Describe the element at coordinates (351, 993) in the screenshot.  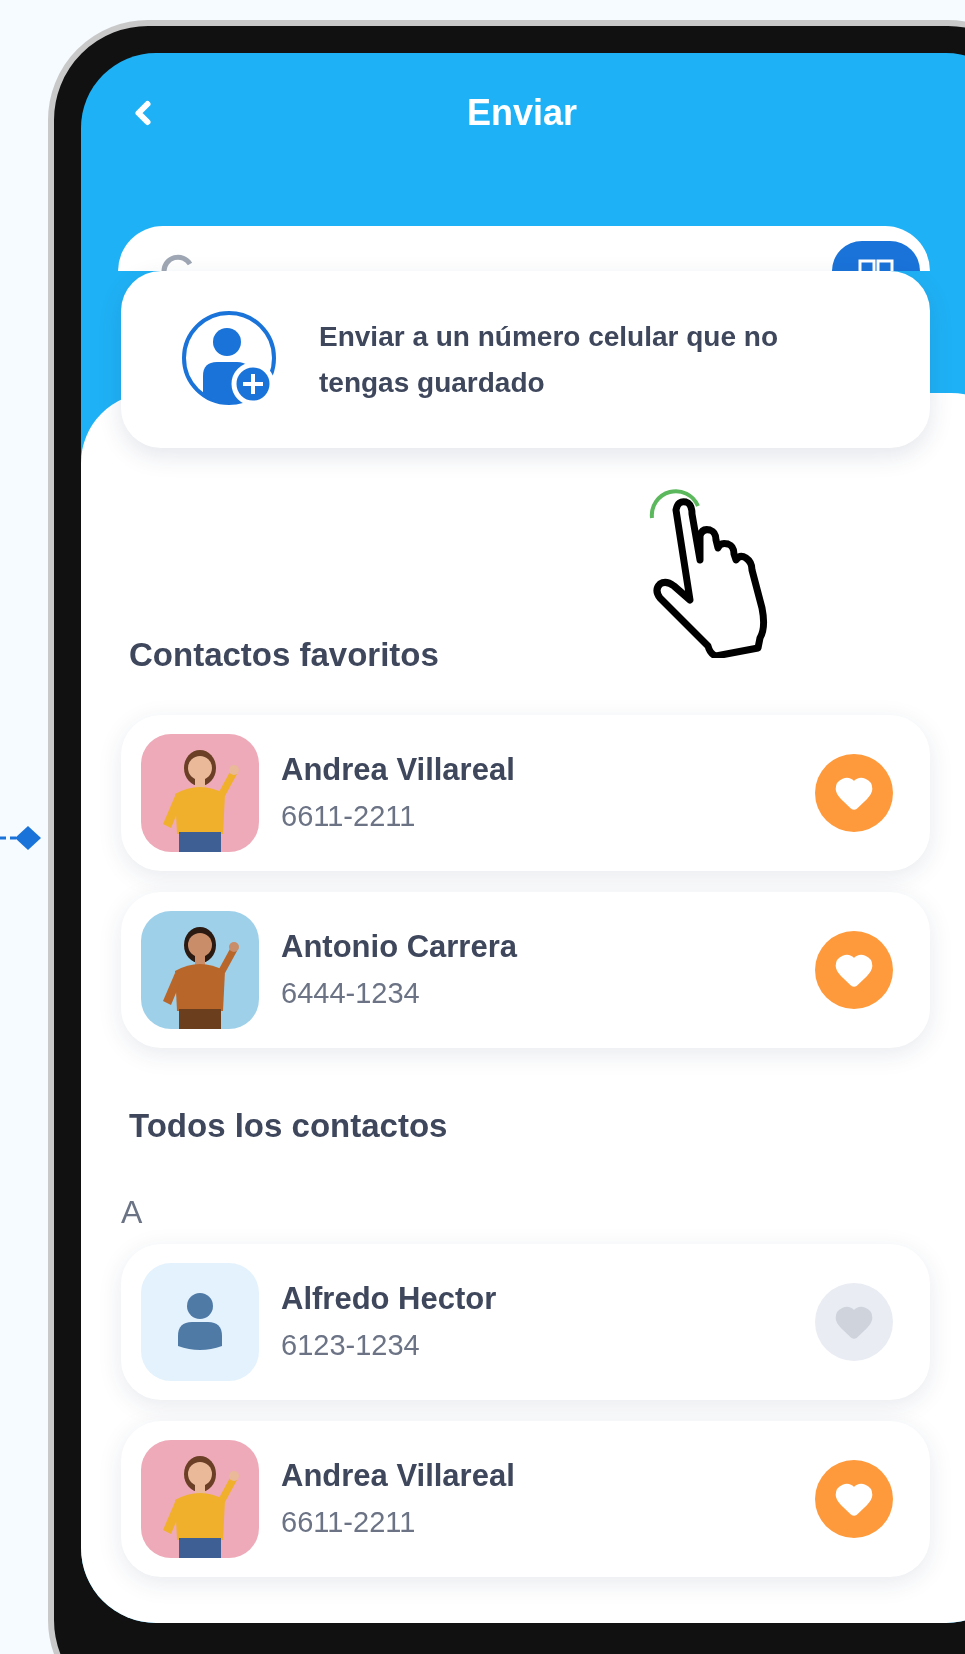
I see `contact-phone: 6444-1234` at that location.